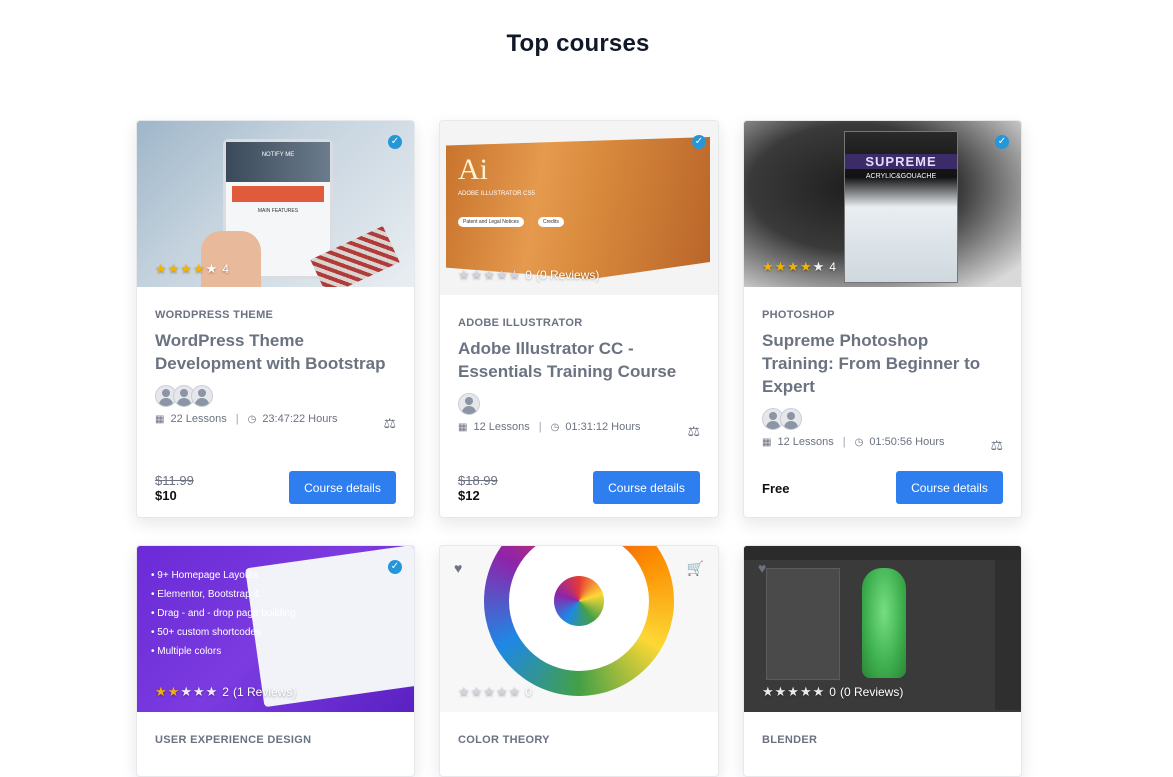 The image size is (1173, 777). I want to click on card-body: Blender, so click(882, 740).